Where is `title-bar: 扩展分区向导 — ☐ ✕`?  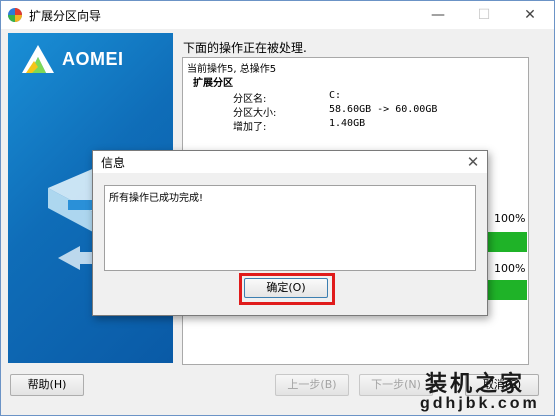
title-bar: 扩展分区向导 — ☐ ✕ is located at coordinates (277, 15).